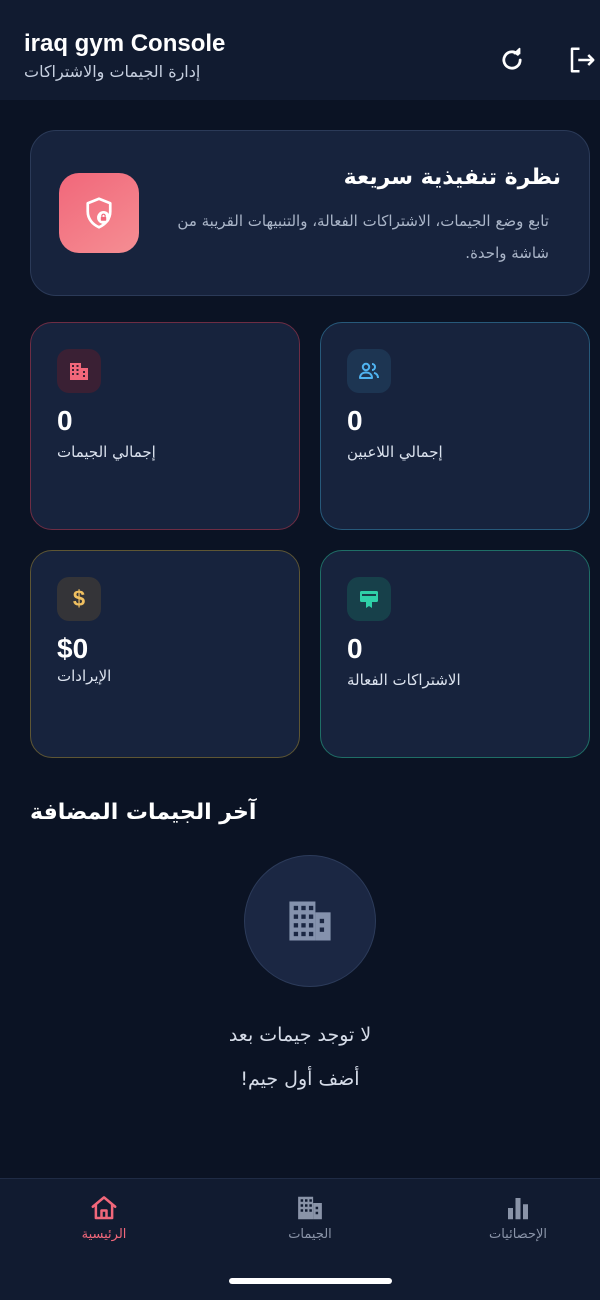  I want to click on stat-icon-badge: $, so click(79, 599).